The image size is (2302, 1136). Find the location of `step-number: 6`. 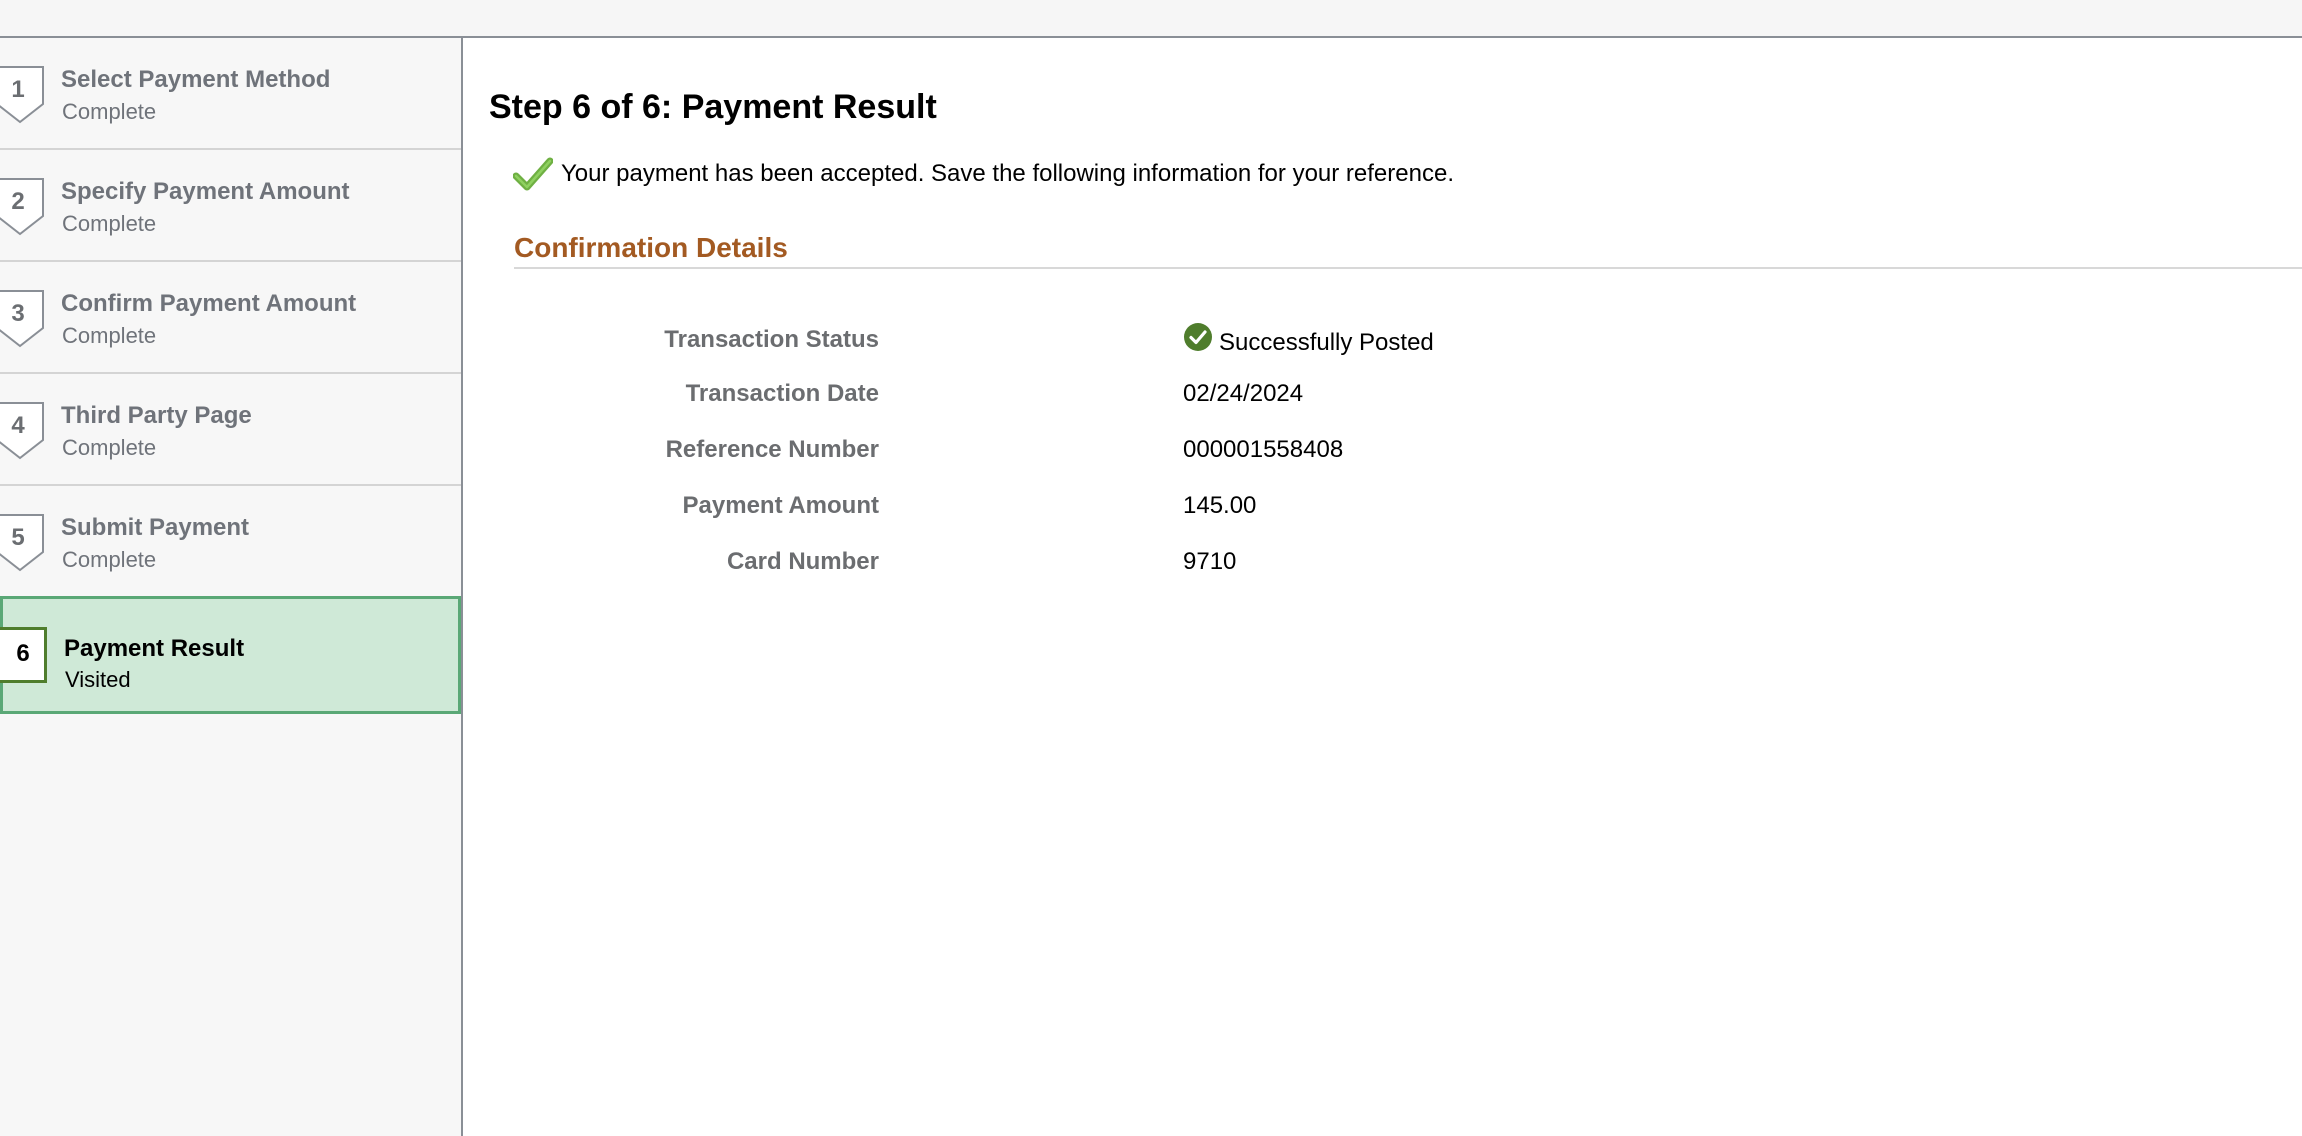

step-number: 6 is located at coordinates (23, 653).